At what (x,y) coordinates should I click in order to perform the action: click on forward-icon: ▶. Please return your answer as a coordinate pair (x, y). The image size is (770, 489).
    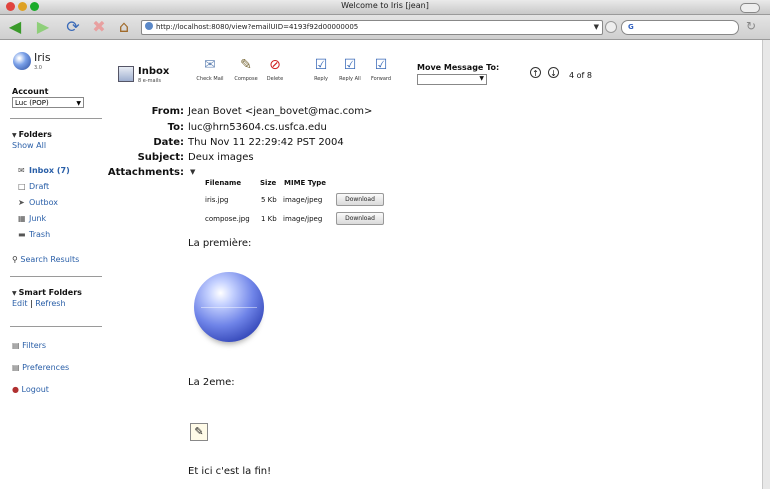
    Looking at the image, I should click on (43, 27).